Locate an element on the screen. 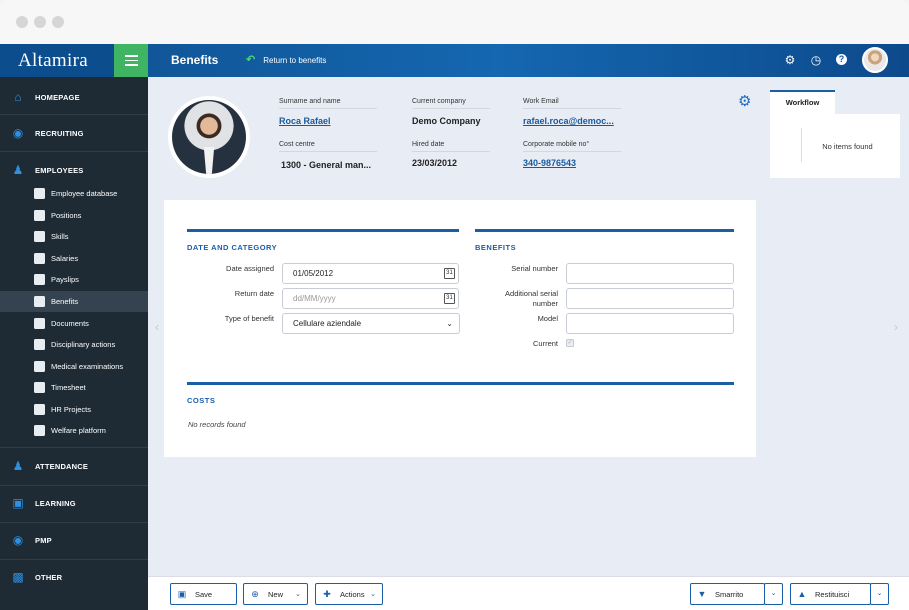 The height and width of the screenshot is (610, 909). thumbs-down-icon: ▼ is located at coordinates (702, 594).